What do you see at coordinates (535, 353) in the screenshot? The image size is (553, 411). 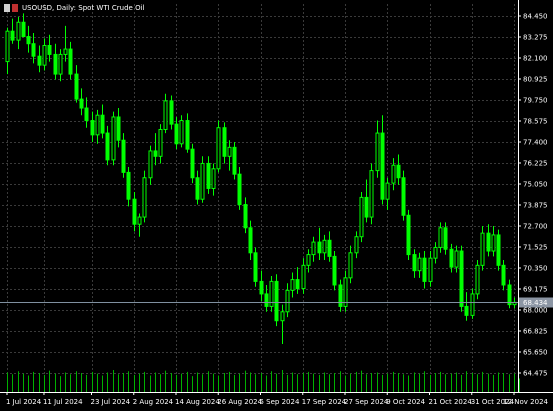 I see `price-tick-label: 65.650` at bounding box center [535, 353].